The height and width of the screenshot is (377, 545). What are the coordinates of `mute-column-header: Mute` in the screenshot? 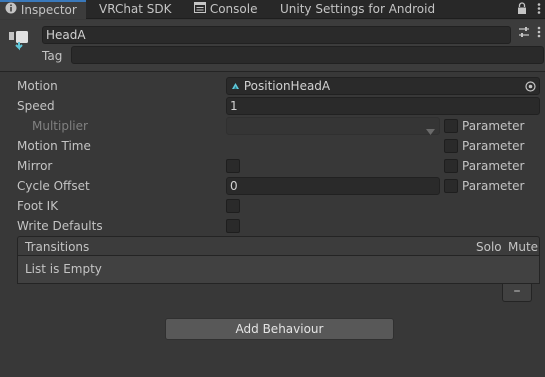 It's located at (523, 247).